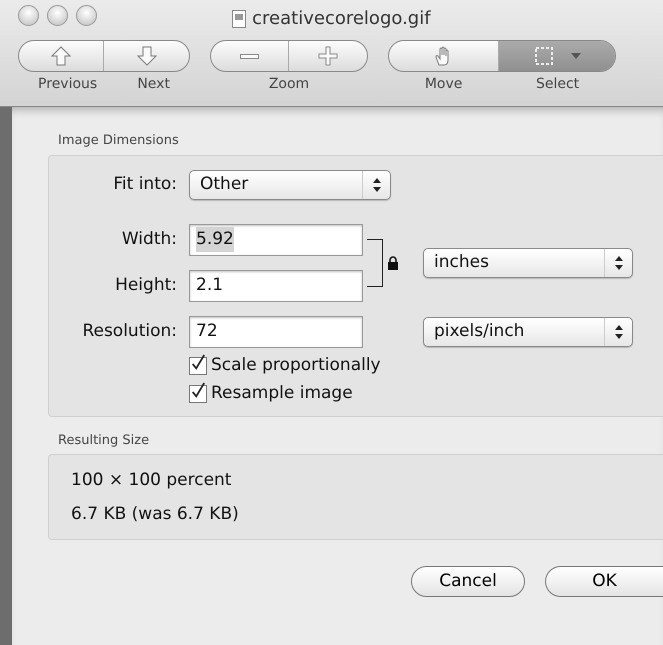 The height and width of the screenshot is (645, 663). Describe the element at coordinates (155, 514) in the screenshot. I see `result-text: 6.7 KB (was 6.7 KB)` at that location.